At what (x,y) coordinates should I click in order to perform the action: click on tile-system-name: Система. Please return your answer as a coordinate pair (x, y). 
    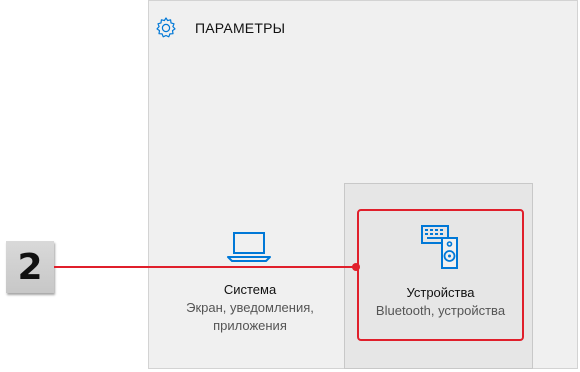
    Looking at the image, I should click on (250, 289).